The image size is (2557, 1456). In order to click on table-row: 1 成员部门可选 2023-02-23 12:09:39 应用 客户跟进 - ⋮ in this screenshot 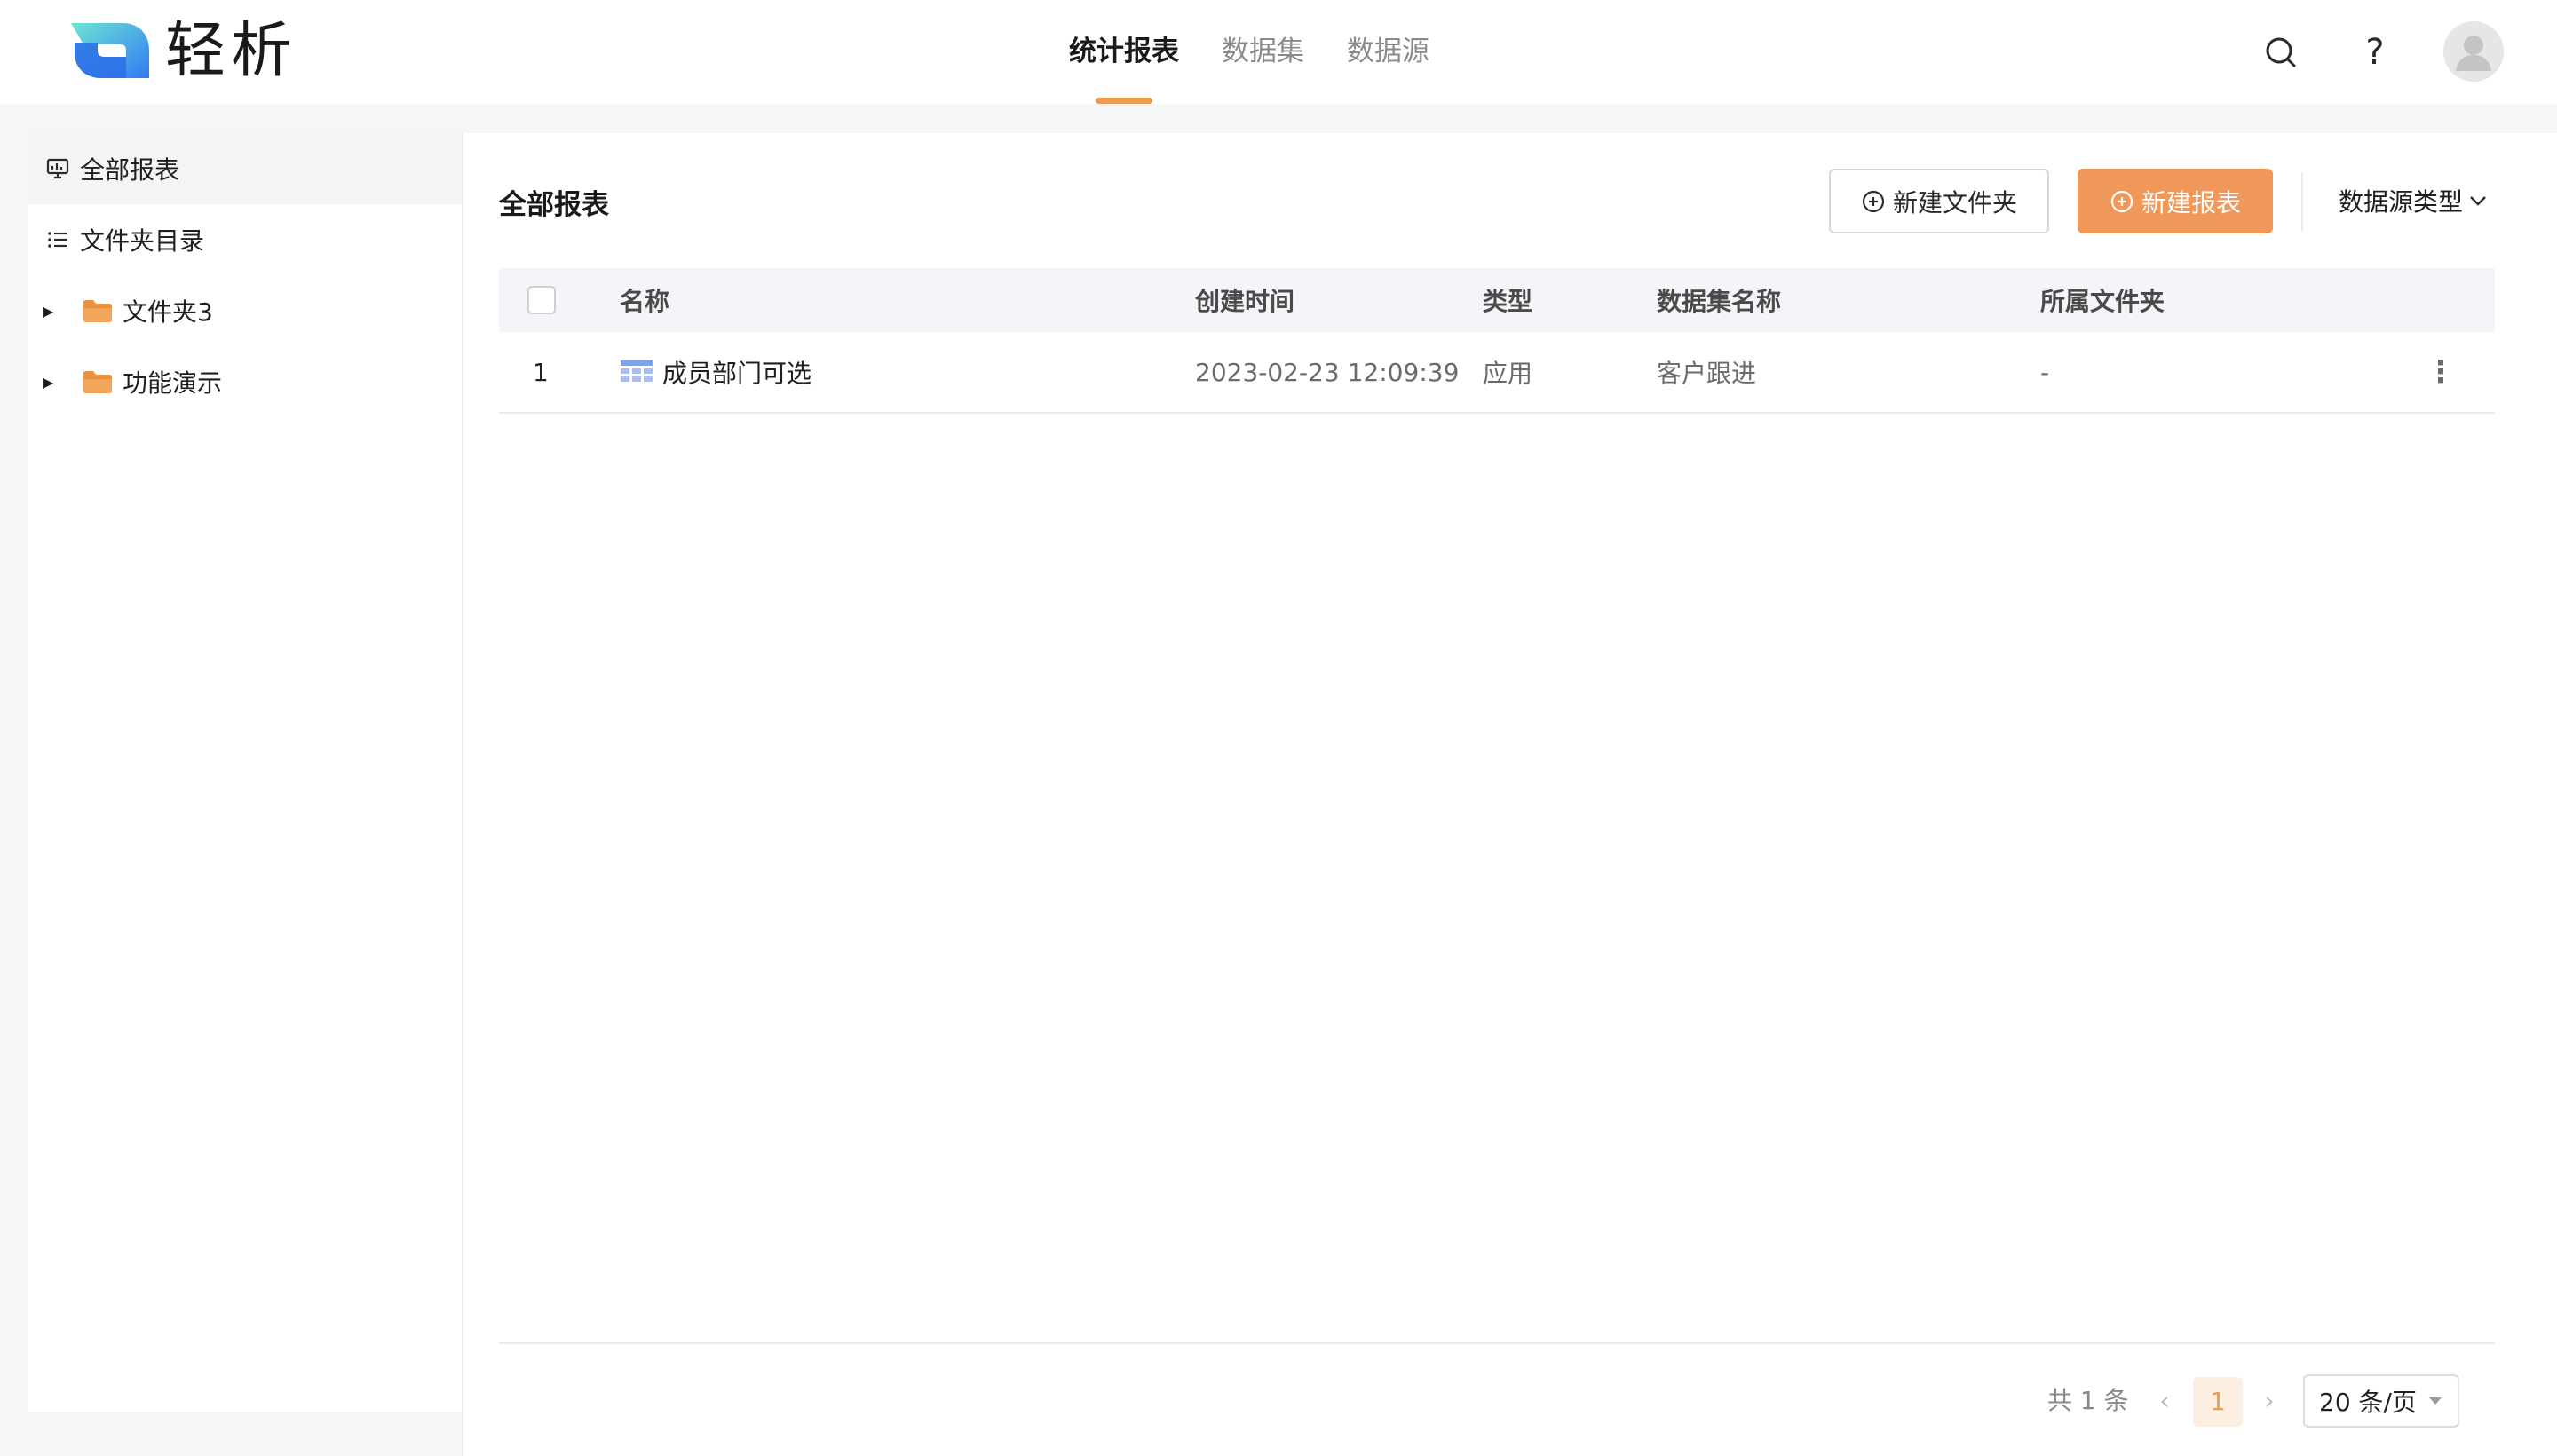, I will do `click(1497, 373)`.